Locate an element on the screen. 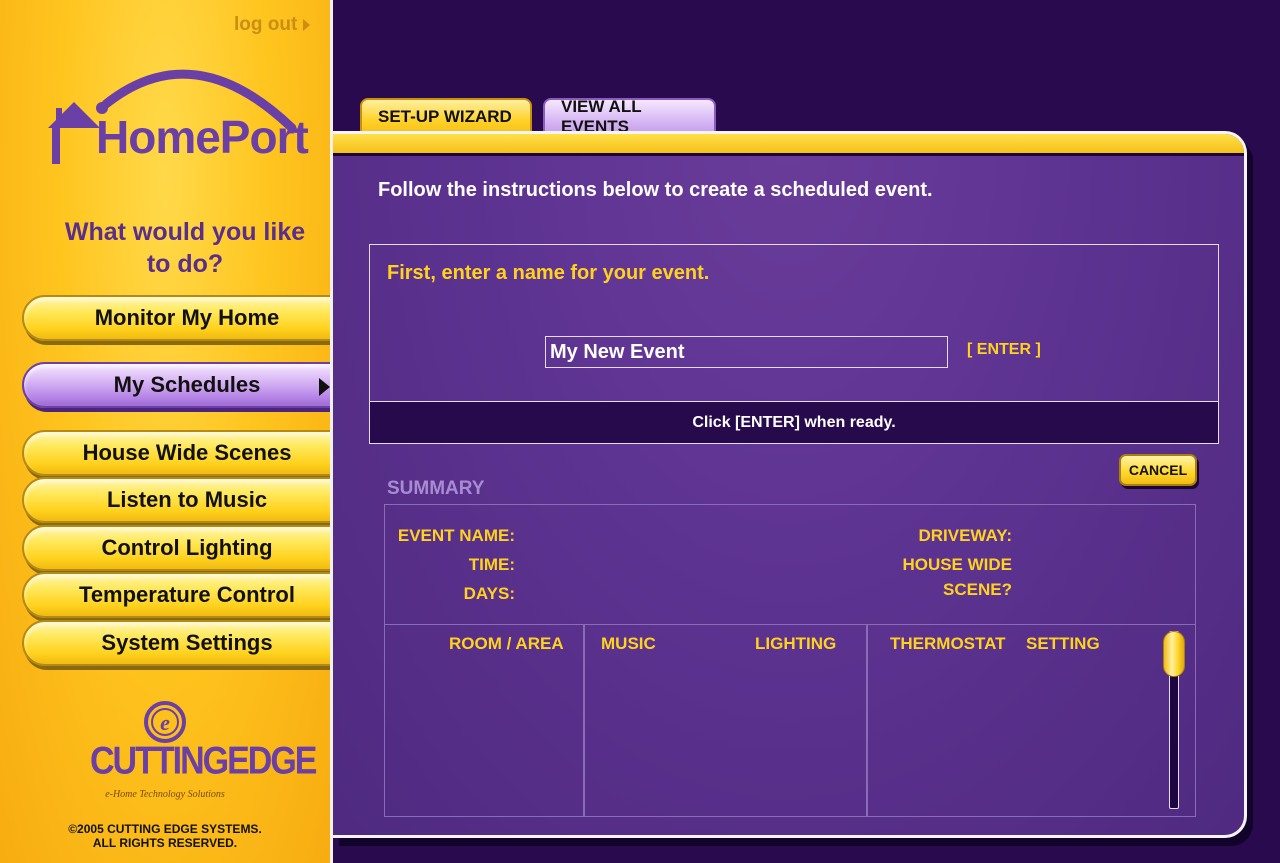 The height and width of the screenshot is (863, 1280). play-arrow-icon is located at coordinates (324, 387).